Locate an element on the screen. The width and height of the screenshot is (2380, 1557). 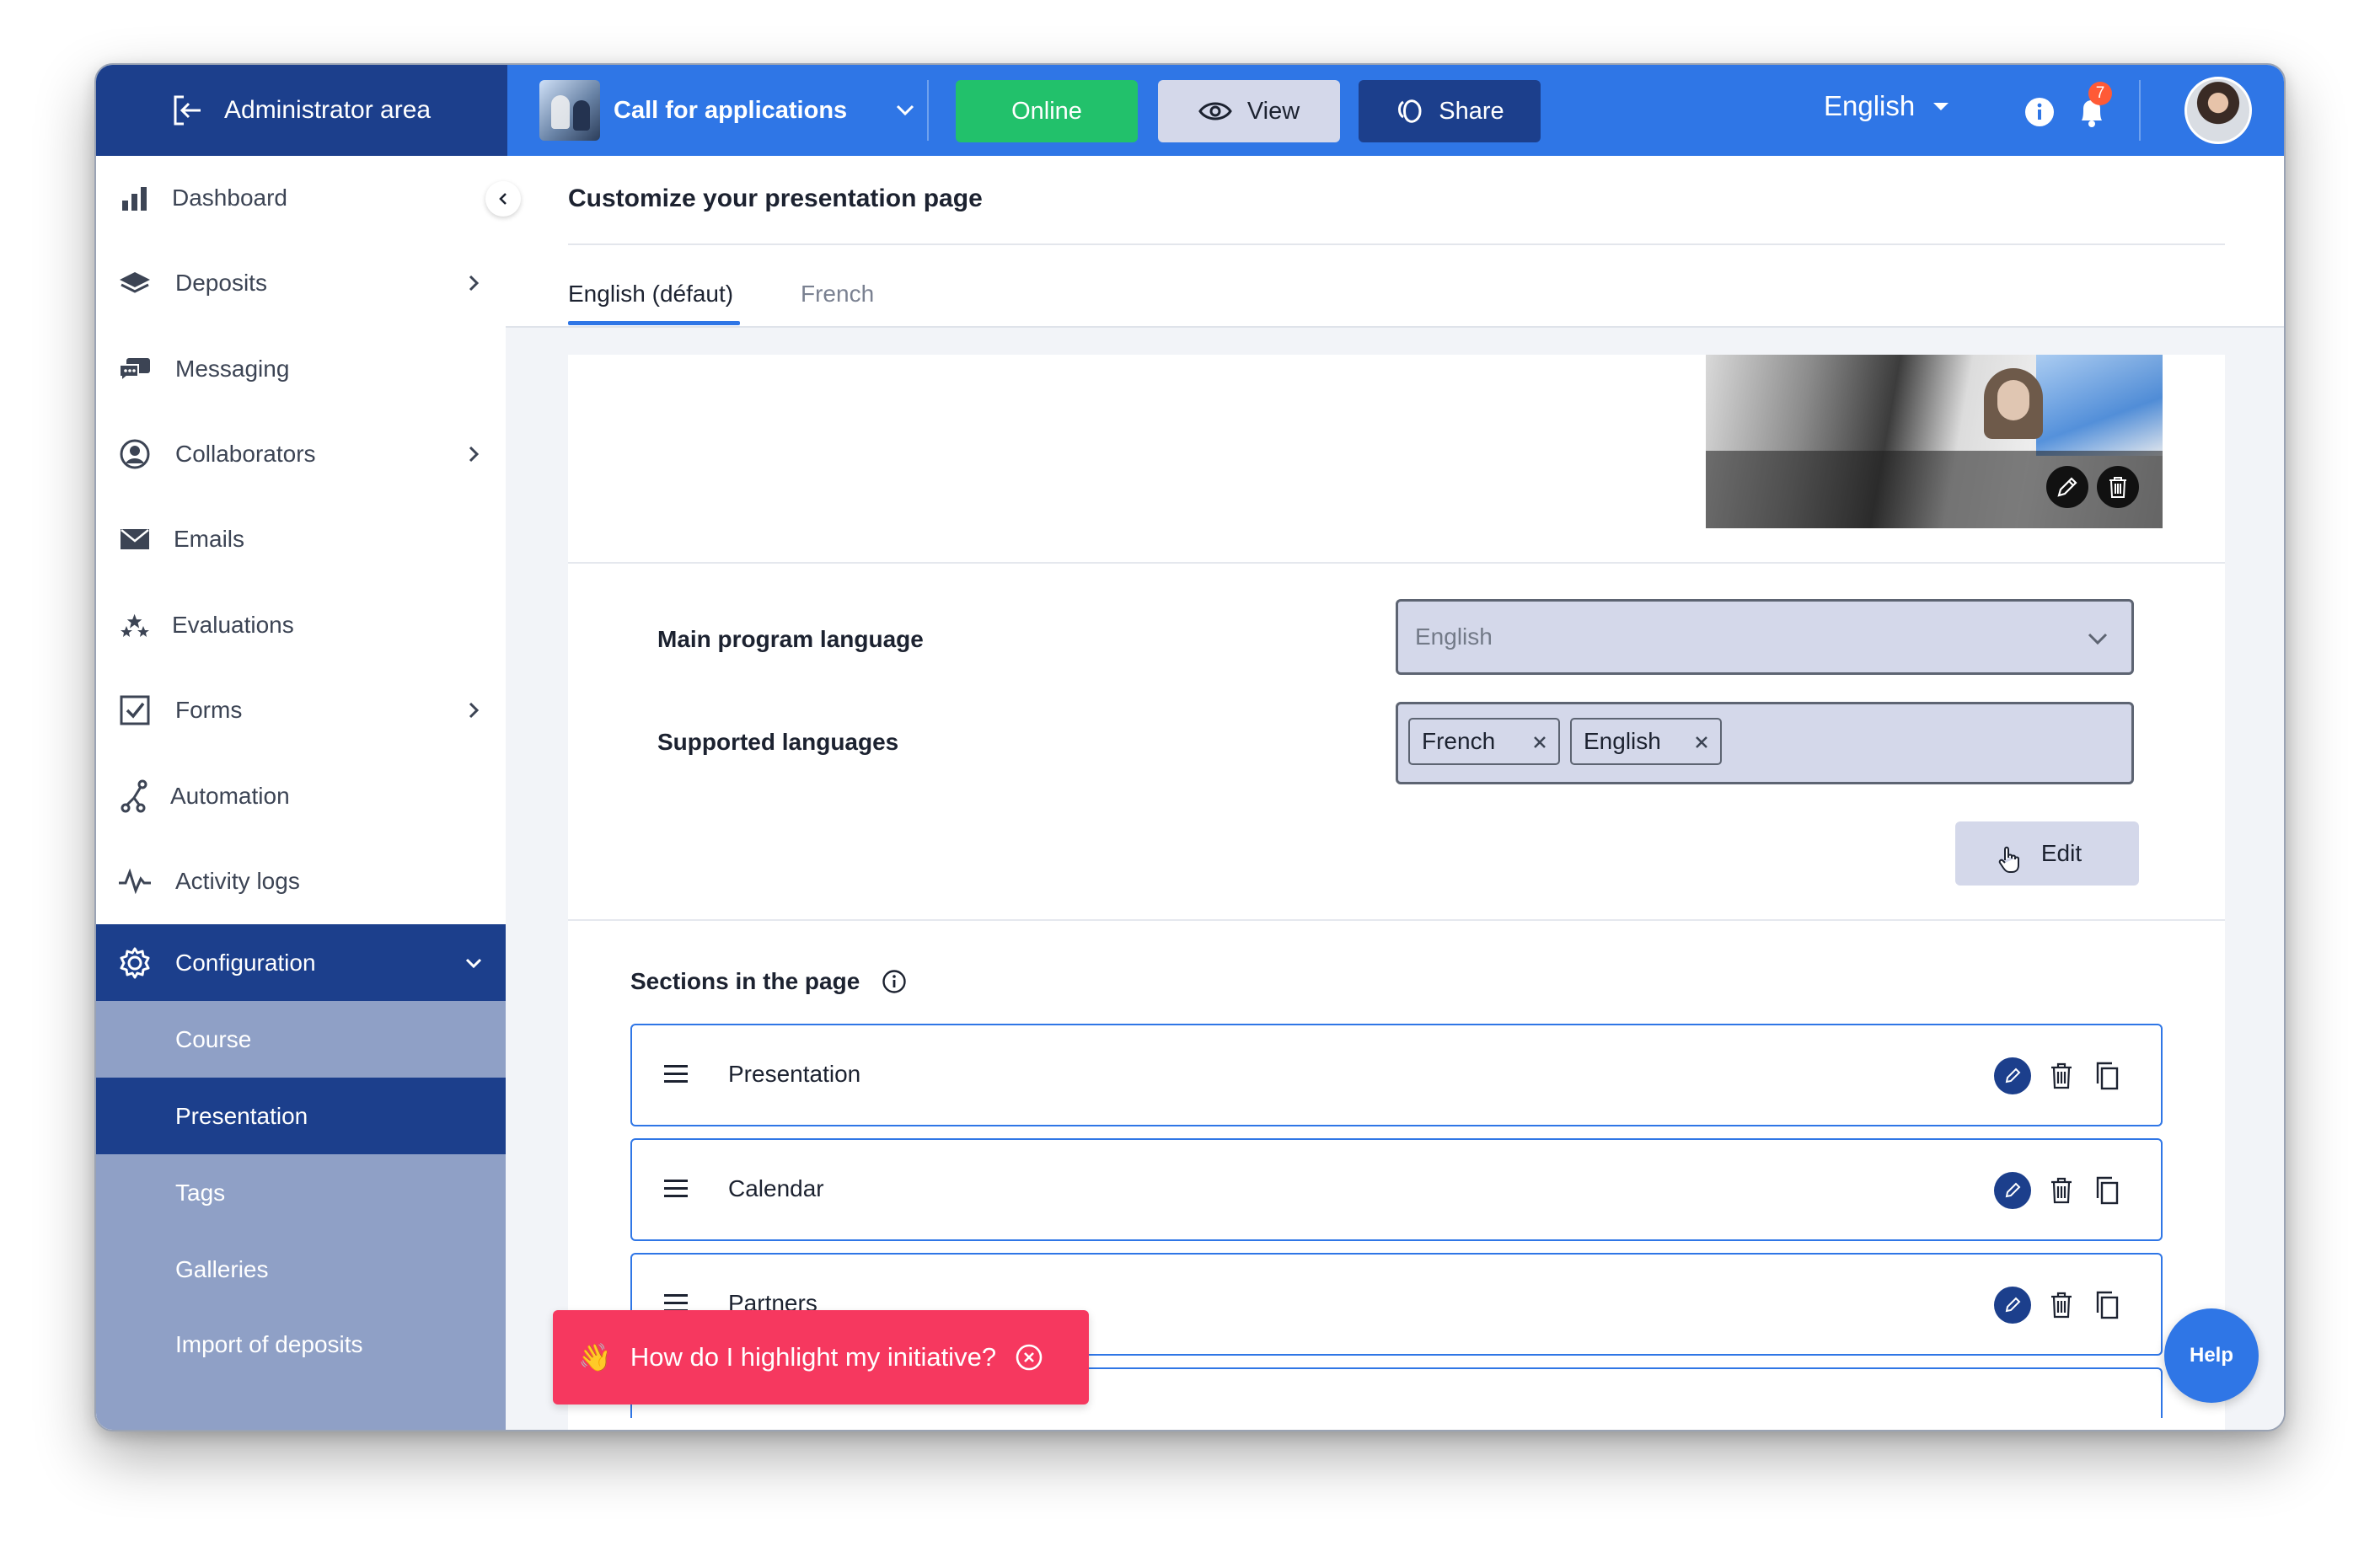
pencil-icon is located at coordinates (2067, 487).